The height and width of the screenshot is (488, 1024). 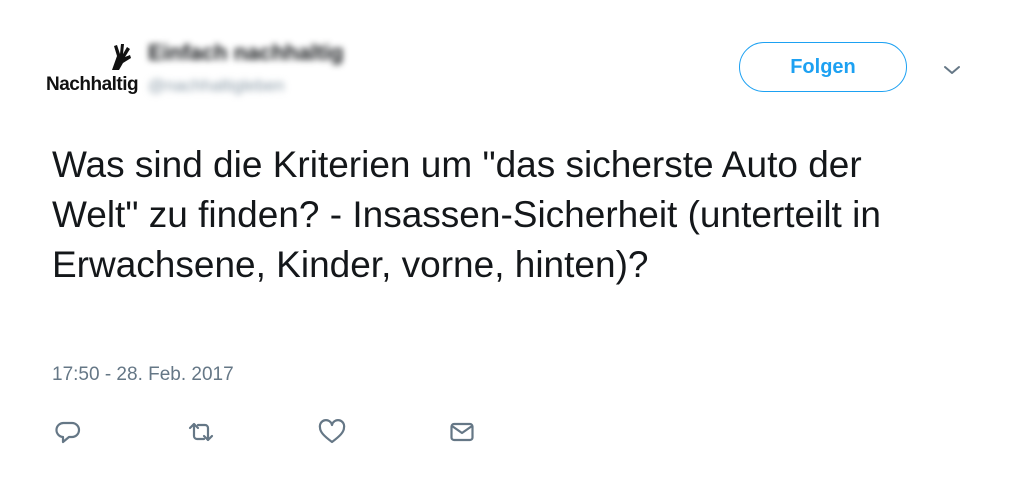 What do you see at coordinates (143, 375) in the screenshot?
I see `tweet-timestamp: 17:50 - 28. Feb. 2017` at bounding box center [143, 375].